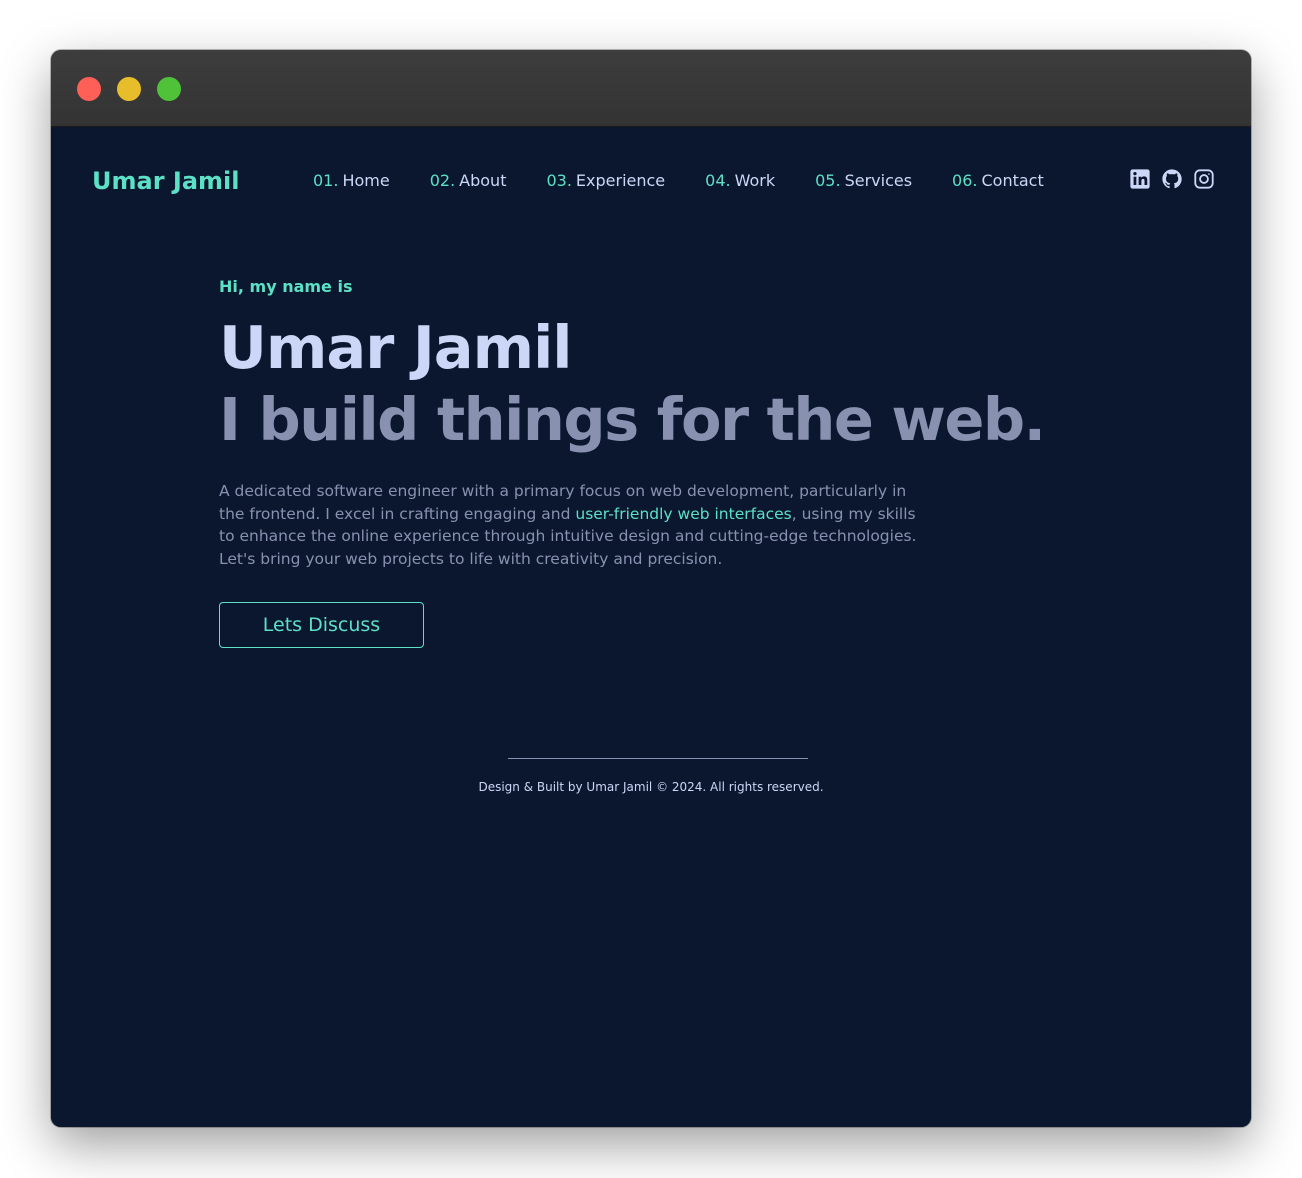 This screenshot has width=1302, height=1178. I want to click on nav-item-services: 05. Services, so click(863, 181).